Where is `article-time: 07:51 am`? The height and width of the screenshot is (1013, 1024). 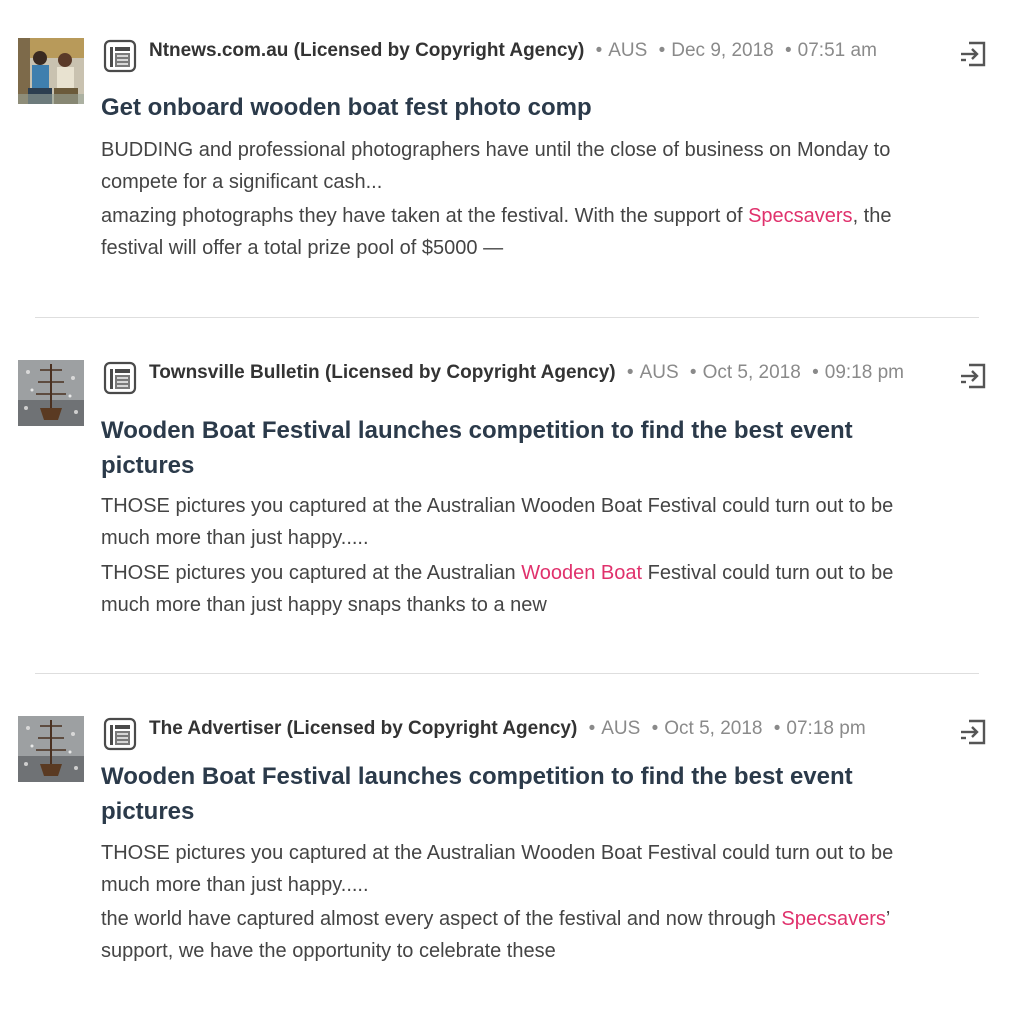
article-time: 07:51 am is located at coordinates (837, 50).